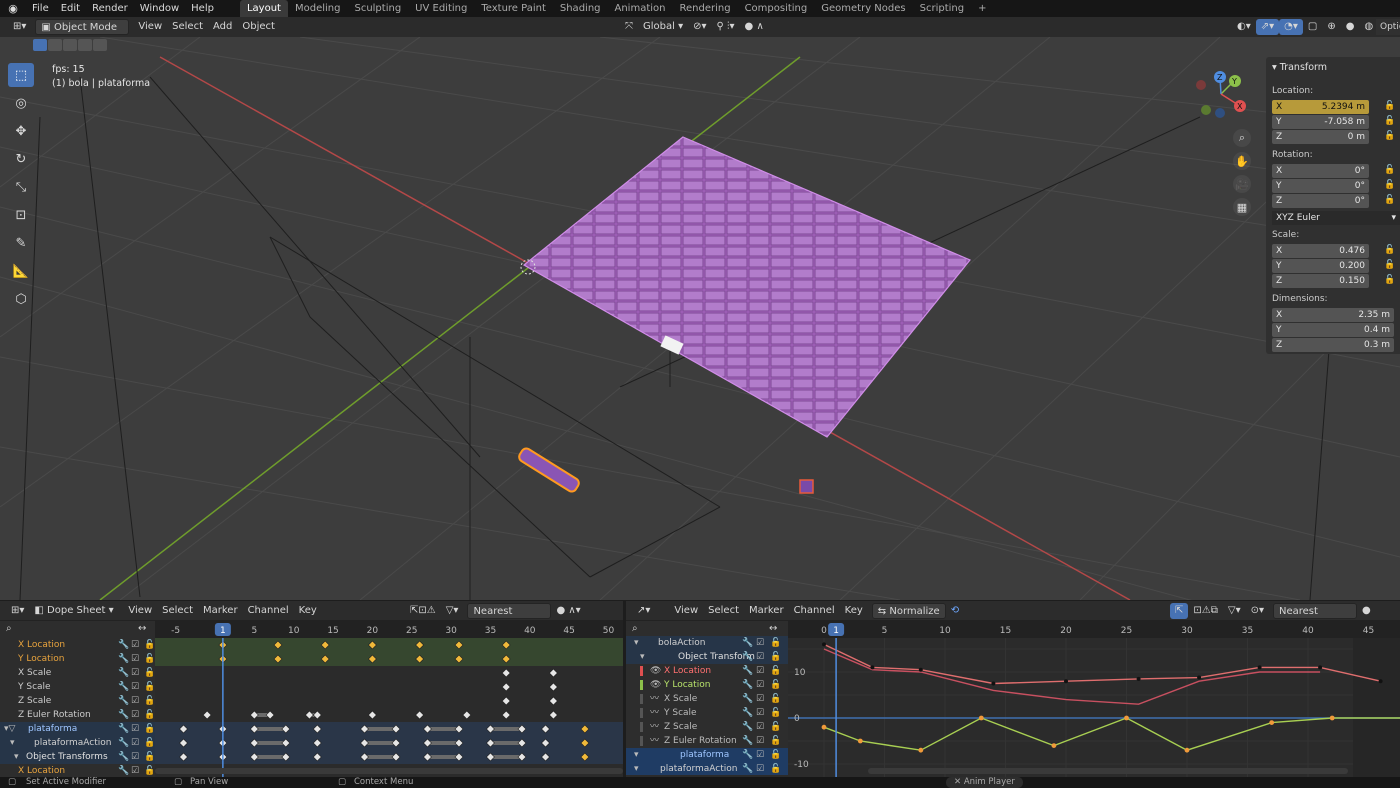 The image size is (1400, 788). What do you see at coordinates (814, 611) in the screenshot?
I see `menu-channel: Channel` at bounding box center [814, 611].